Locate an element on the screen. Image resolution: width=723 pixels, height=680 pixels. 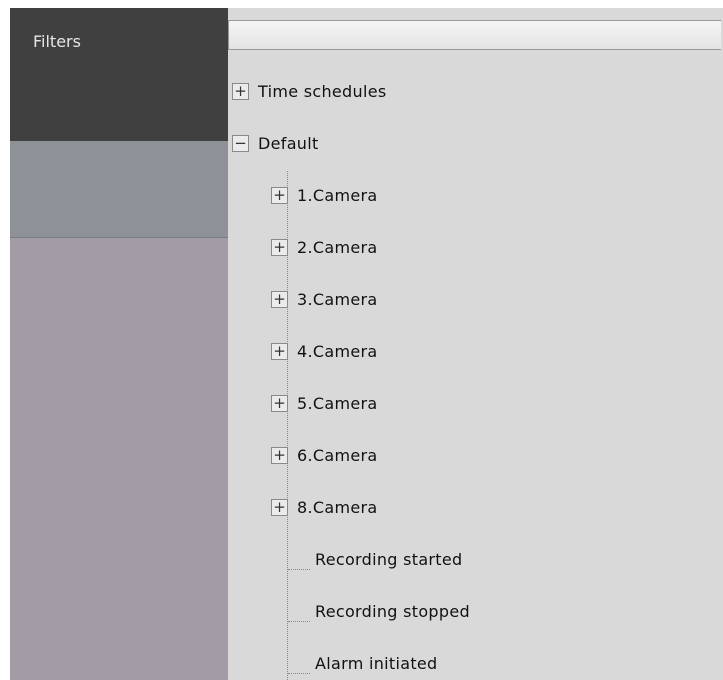
tree-node-label: 4.Camera is located at coordinates (337, 351).